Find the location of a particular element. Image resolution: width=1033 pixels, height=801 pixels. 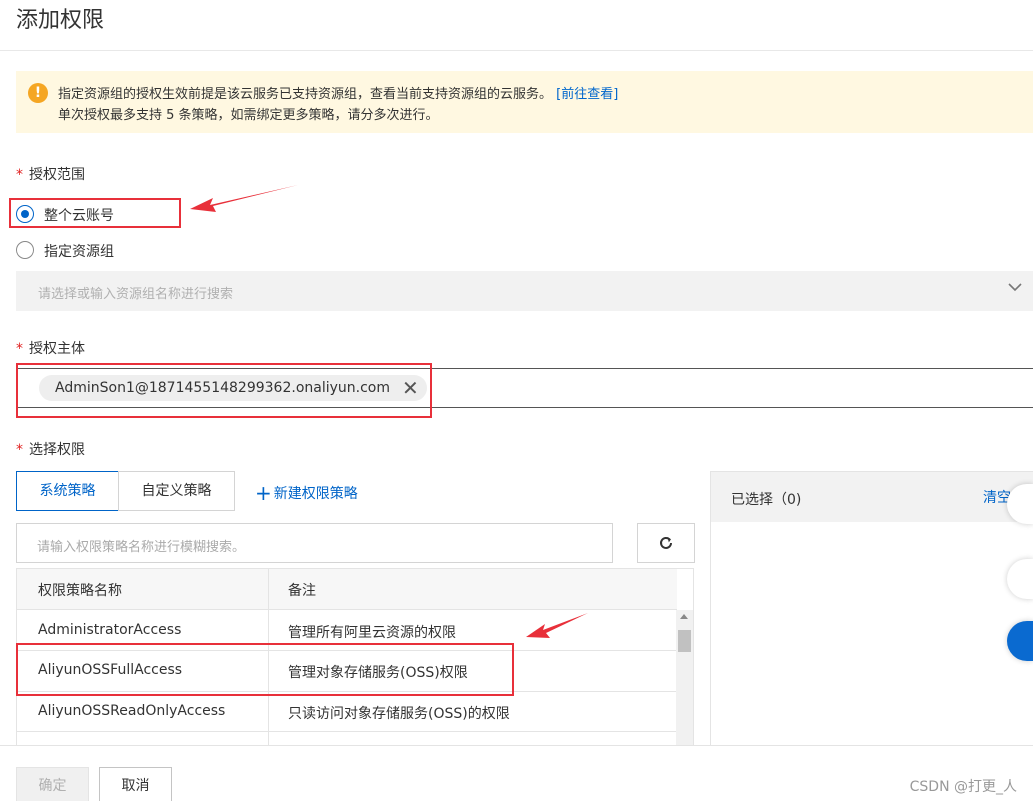

new-policy-link: + 新建权限策略 is located at coordinates (306, 493).